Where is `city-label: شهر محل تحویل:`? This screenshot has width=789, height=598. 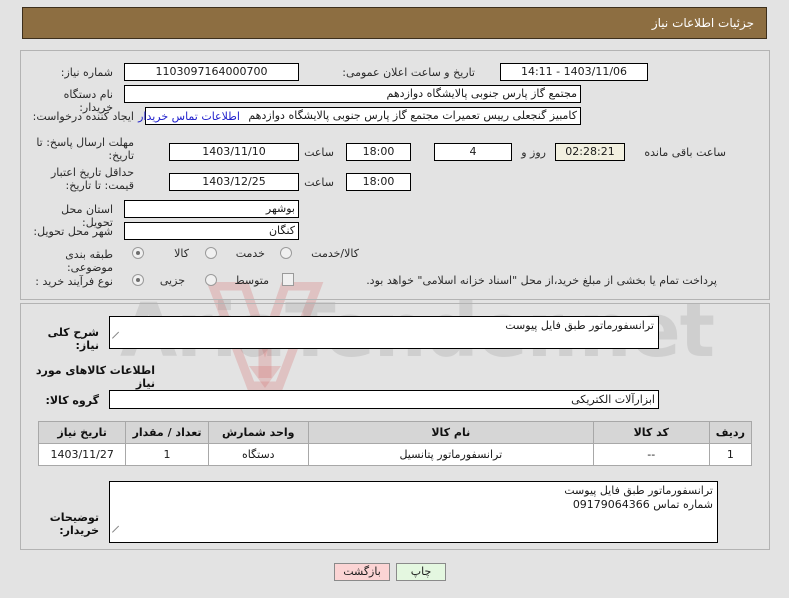
city-label: شهر محل تحویل: is located at coordinates (73, 231).